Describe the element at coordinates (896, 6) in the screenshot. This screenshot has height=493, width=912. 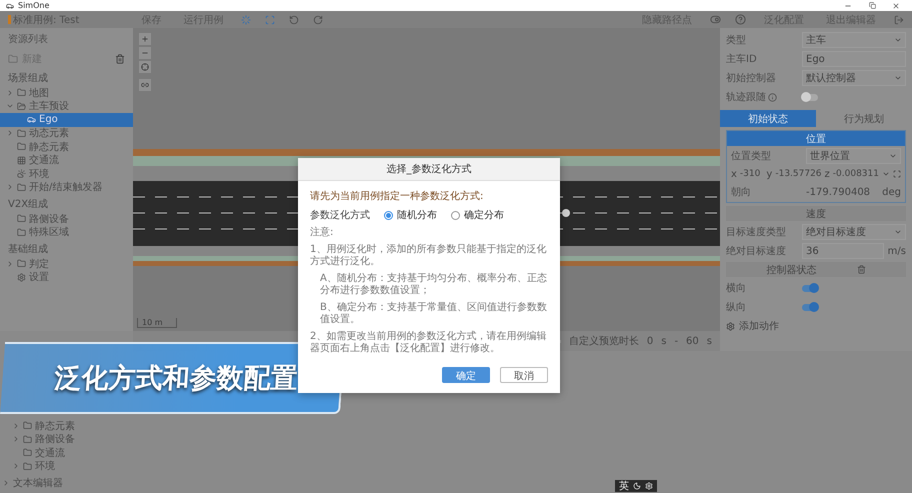
I see `close-icon` at that location.